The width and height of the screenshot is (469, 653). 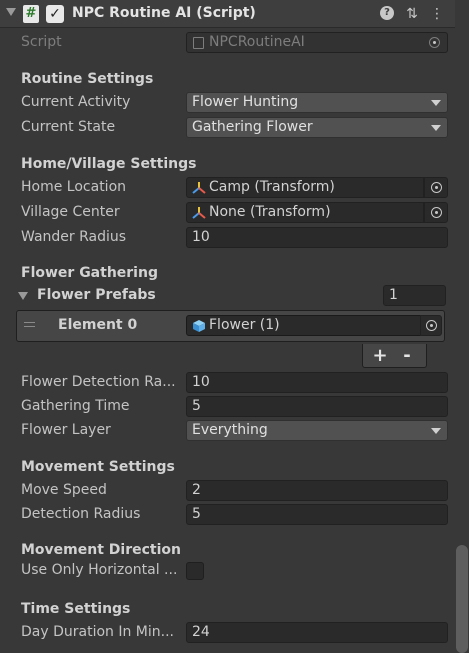 I want to click on day-duration-input: 24, so click(x=317, y=632).